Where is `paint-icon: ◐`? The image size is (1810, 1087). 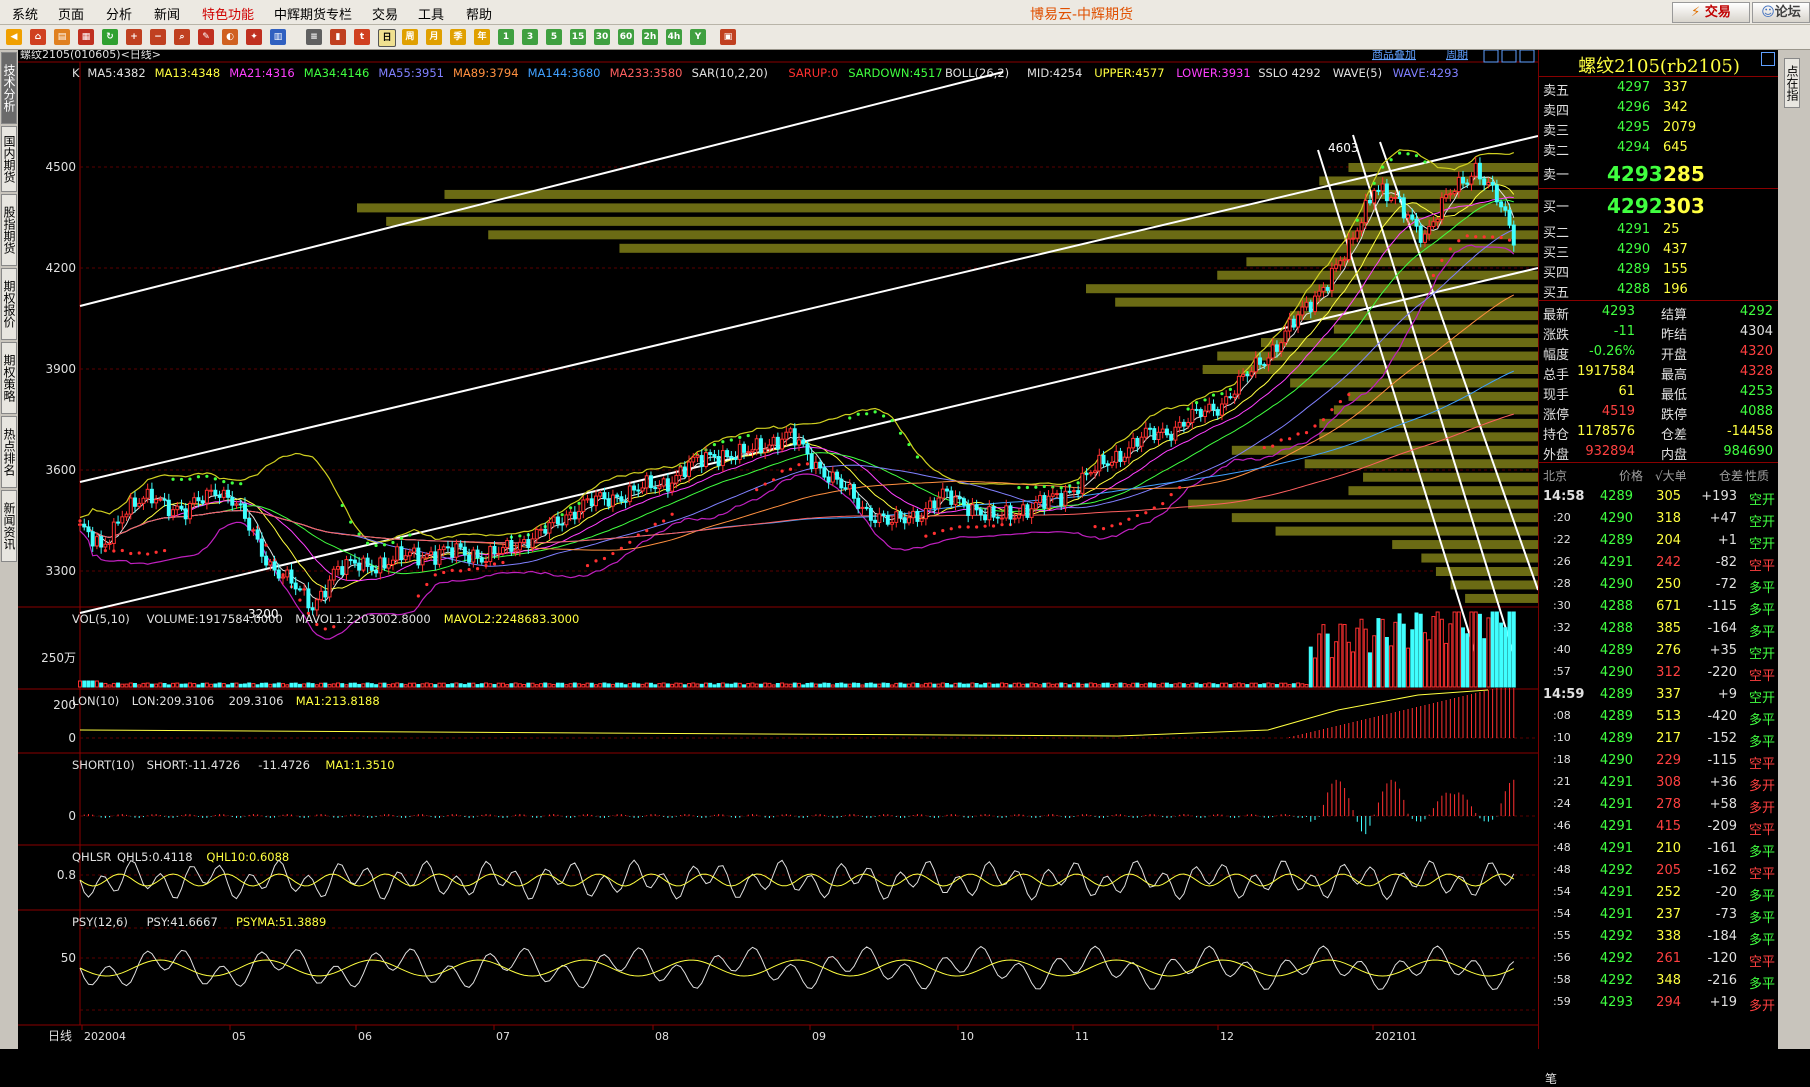
paint-icon: ◐ is located at coordinates (230, 37).